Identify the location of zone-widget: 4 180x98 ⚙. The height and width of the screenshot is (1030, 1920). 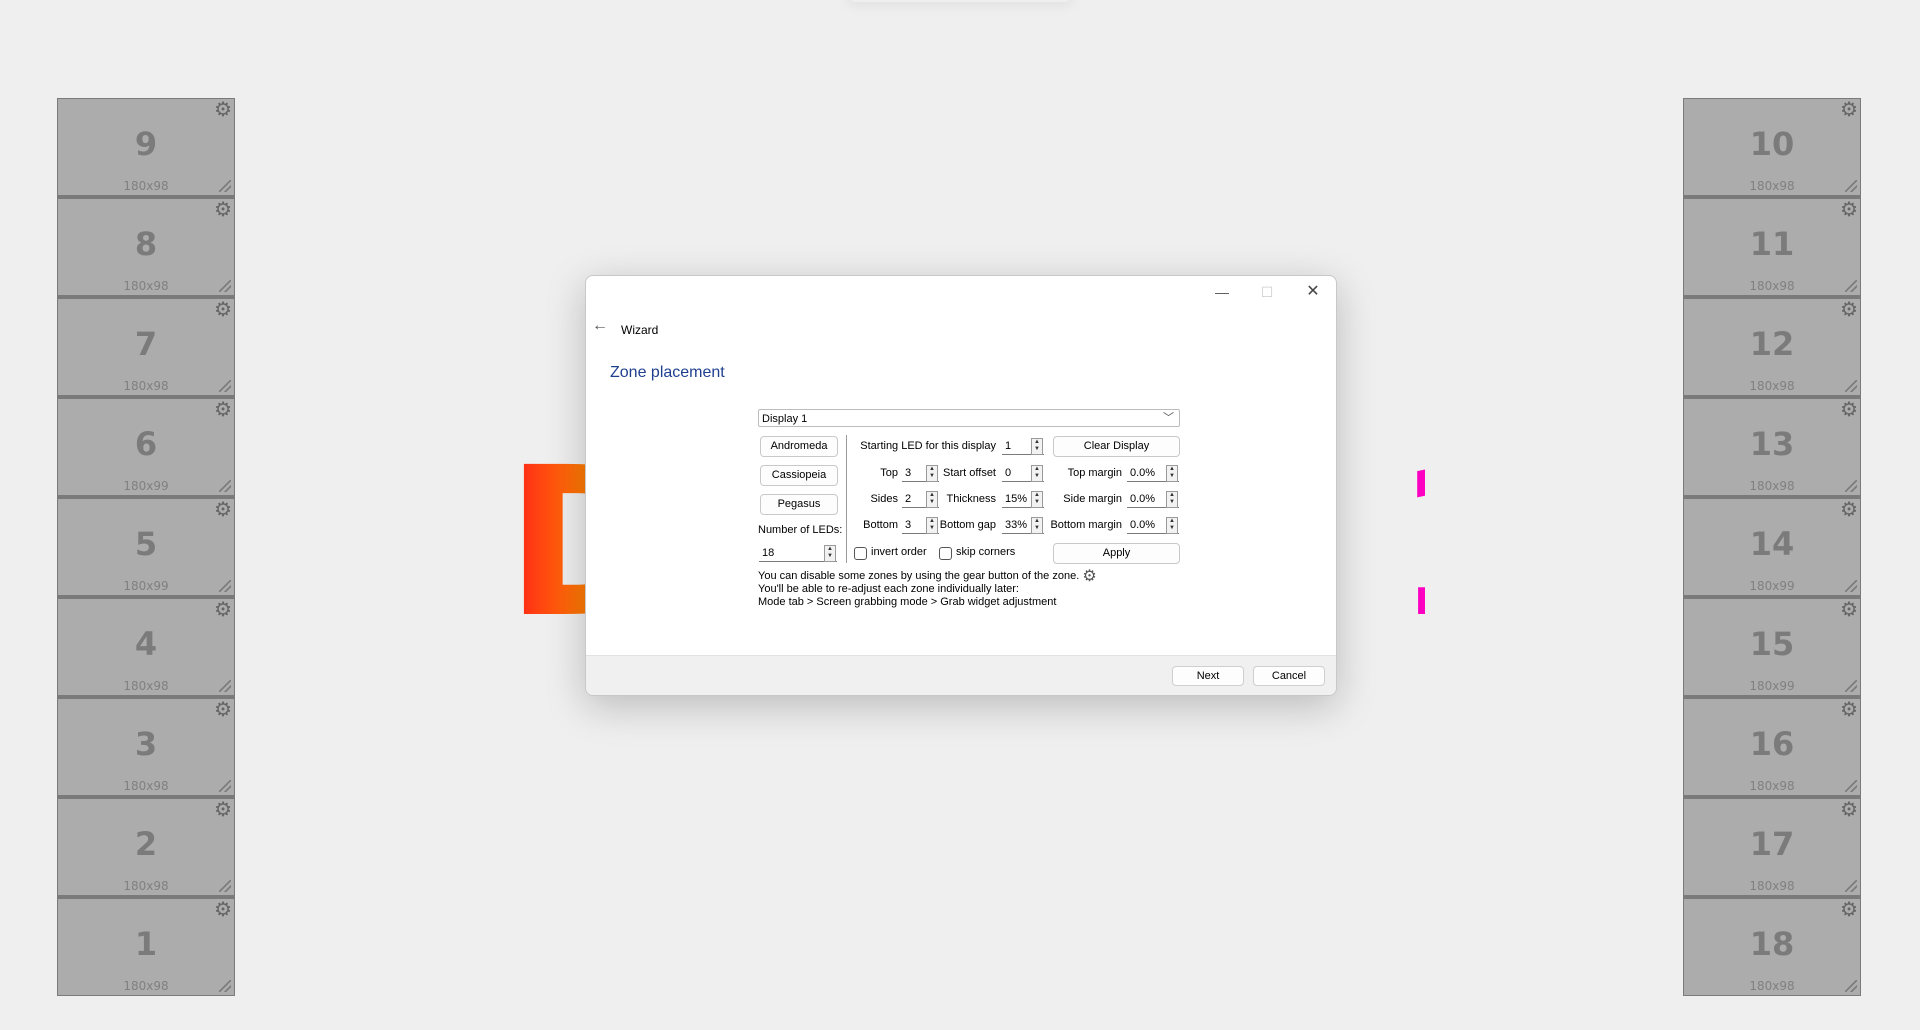
(146, 646).